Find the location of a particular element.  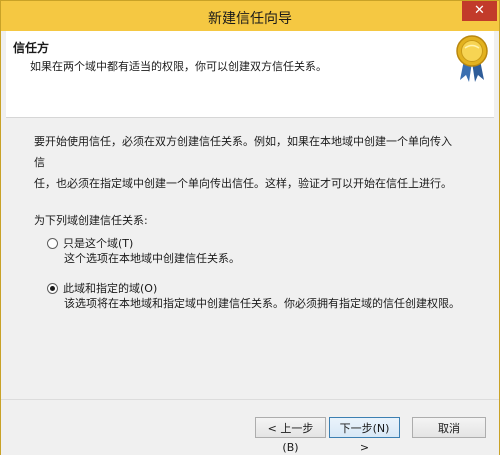

title-bar: 新建信任向导 ✕ is located at coordinates (250, 16).